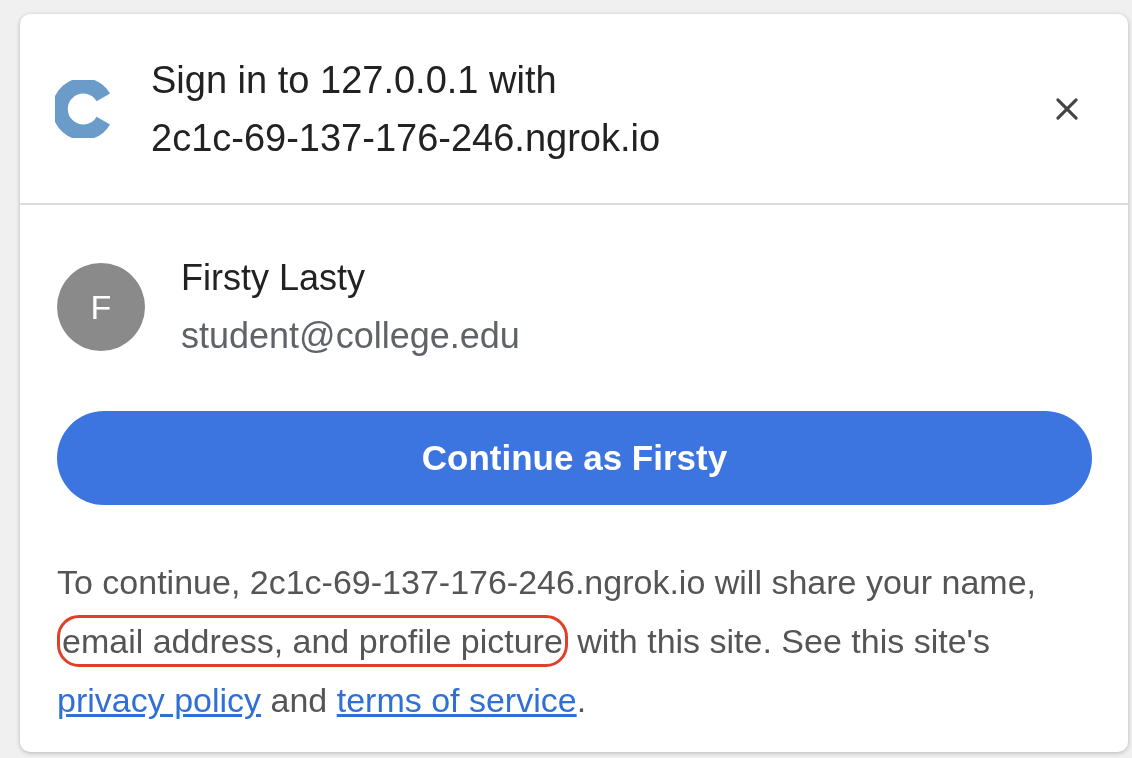 The height and width of the screenshot is (758, 1132). I want to click on dialog-title: Sign in to 127.0.0.1 with, so click(354, 80).